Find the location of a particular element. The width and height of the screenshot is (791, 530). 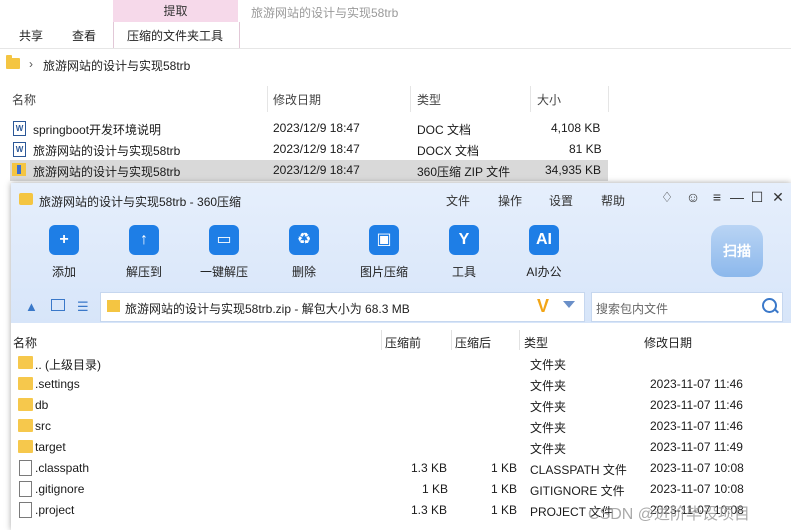

column-name: 名称 is located at coordinates (24, 99).